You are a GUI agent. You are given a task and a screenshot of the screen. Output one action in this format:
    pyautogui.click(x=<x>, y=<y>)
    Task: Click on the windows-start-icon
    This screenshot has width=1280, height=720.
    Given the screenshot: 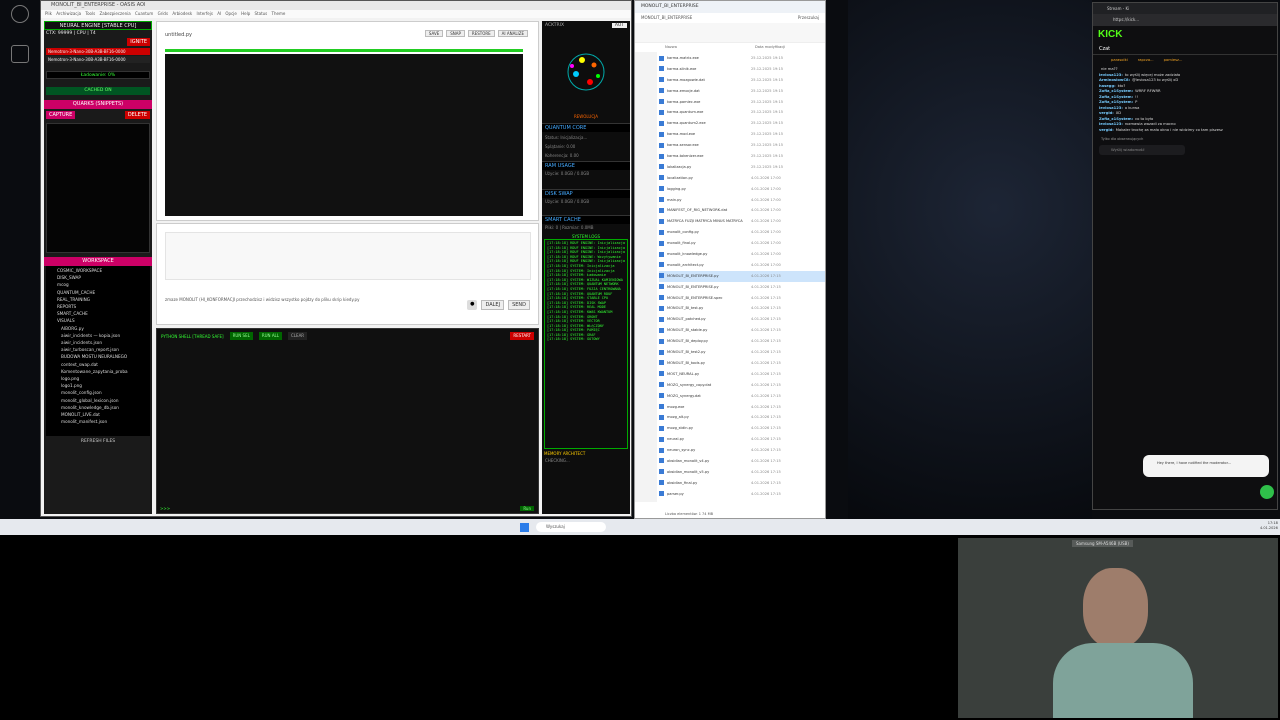 What is the action you would take?
    pyautogui.click(x=524, y=527)
    